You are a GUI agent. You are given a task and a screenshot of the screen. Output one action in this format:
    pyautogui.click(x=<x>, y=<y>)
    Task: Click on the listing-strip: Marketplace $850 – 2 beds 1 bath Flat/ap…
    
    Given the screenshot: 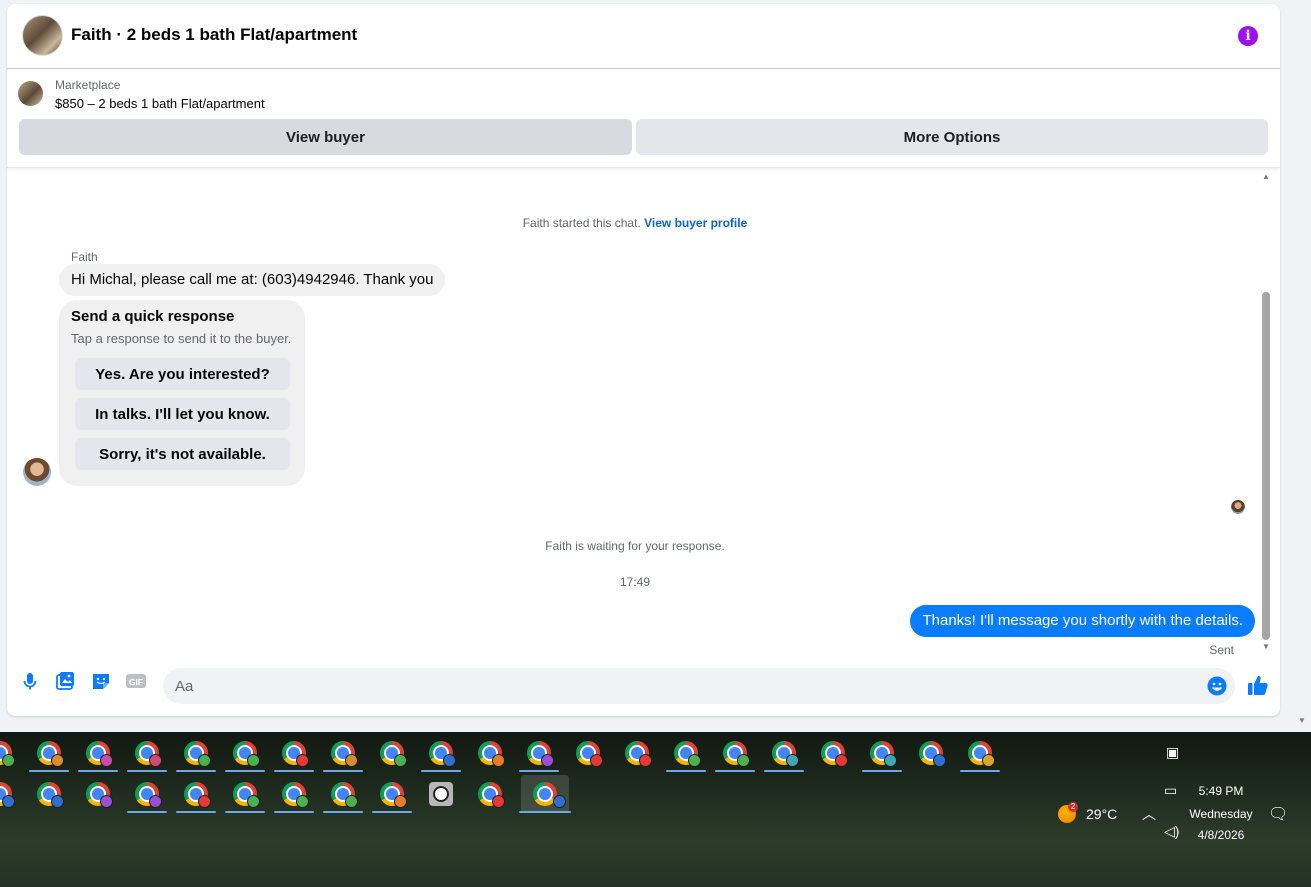 What is the action you would take?
    pyautogui.click(x=643, y=118)
    